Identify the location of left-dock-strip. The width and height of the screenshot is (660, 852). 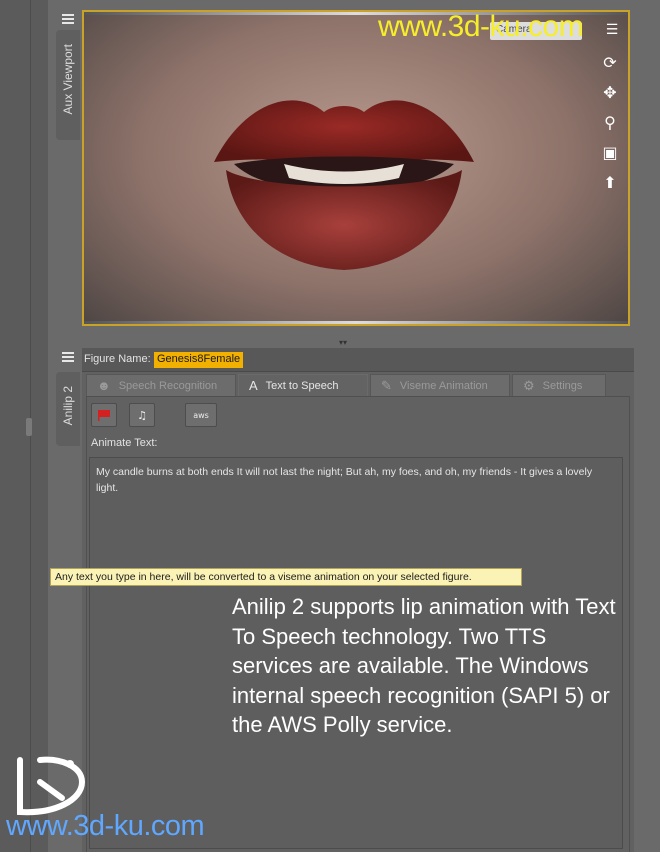
(24, 426).